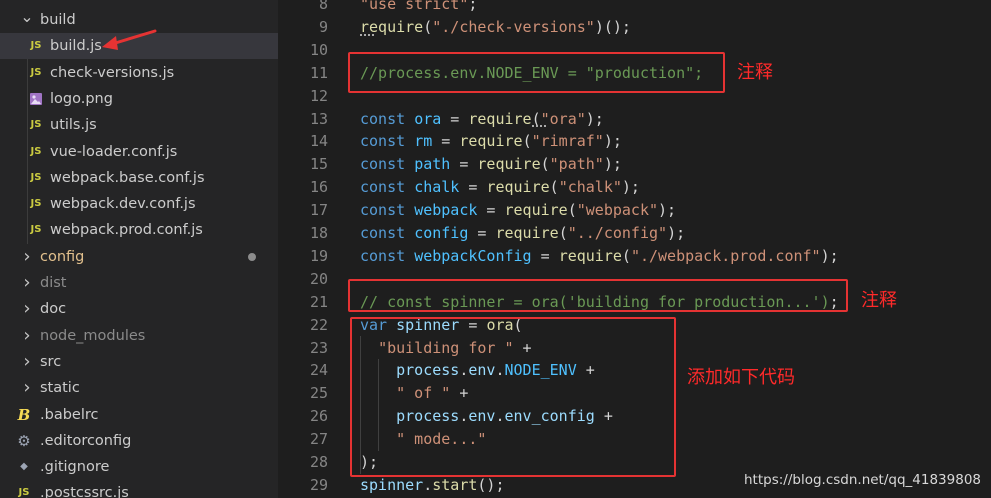 The width and height of the screenshot is (991, 498). I want to click on tree-item-label: webpack.dev.conf.js, so click(123, 204).